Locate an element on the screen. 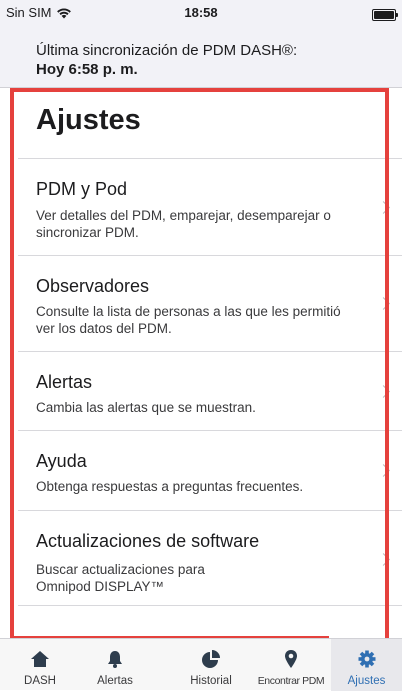 The height and width of the screenshot is (691, 402). tab-label: DASH is located at coordinates (40, 681).